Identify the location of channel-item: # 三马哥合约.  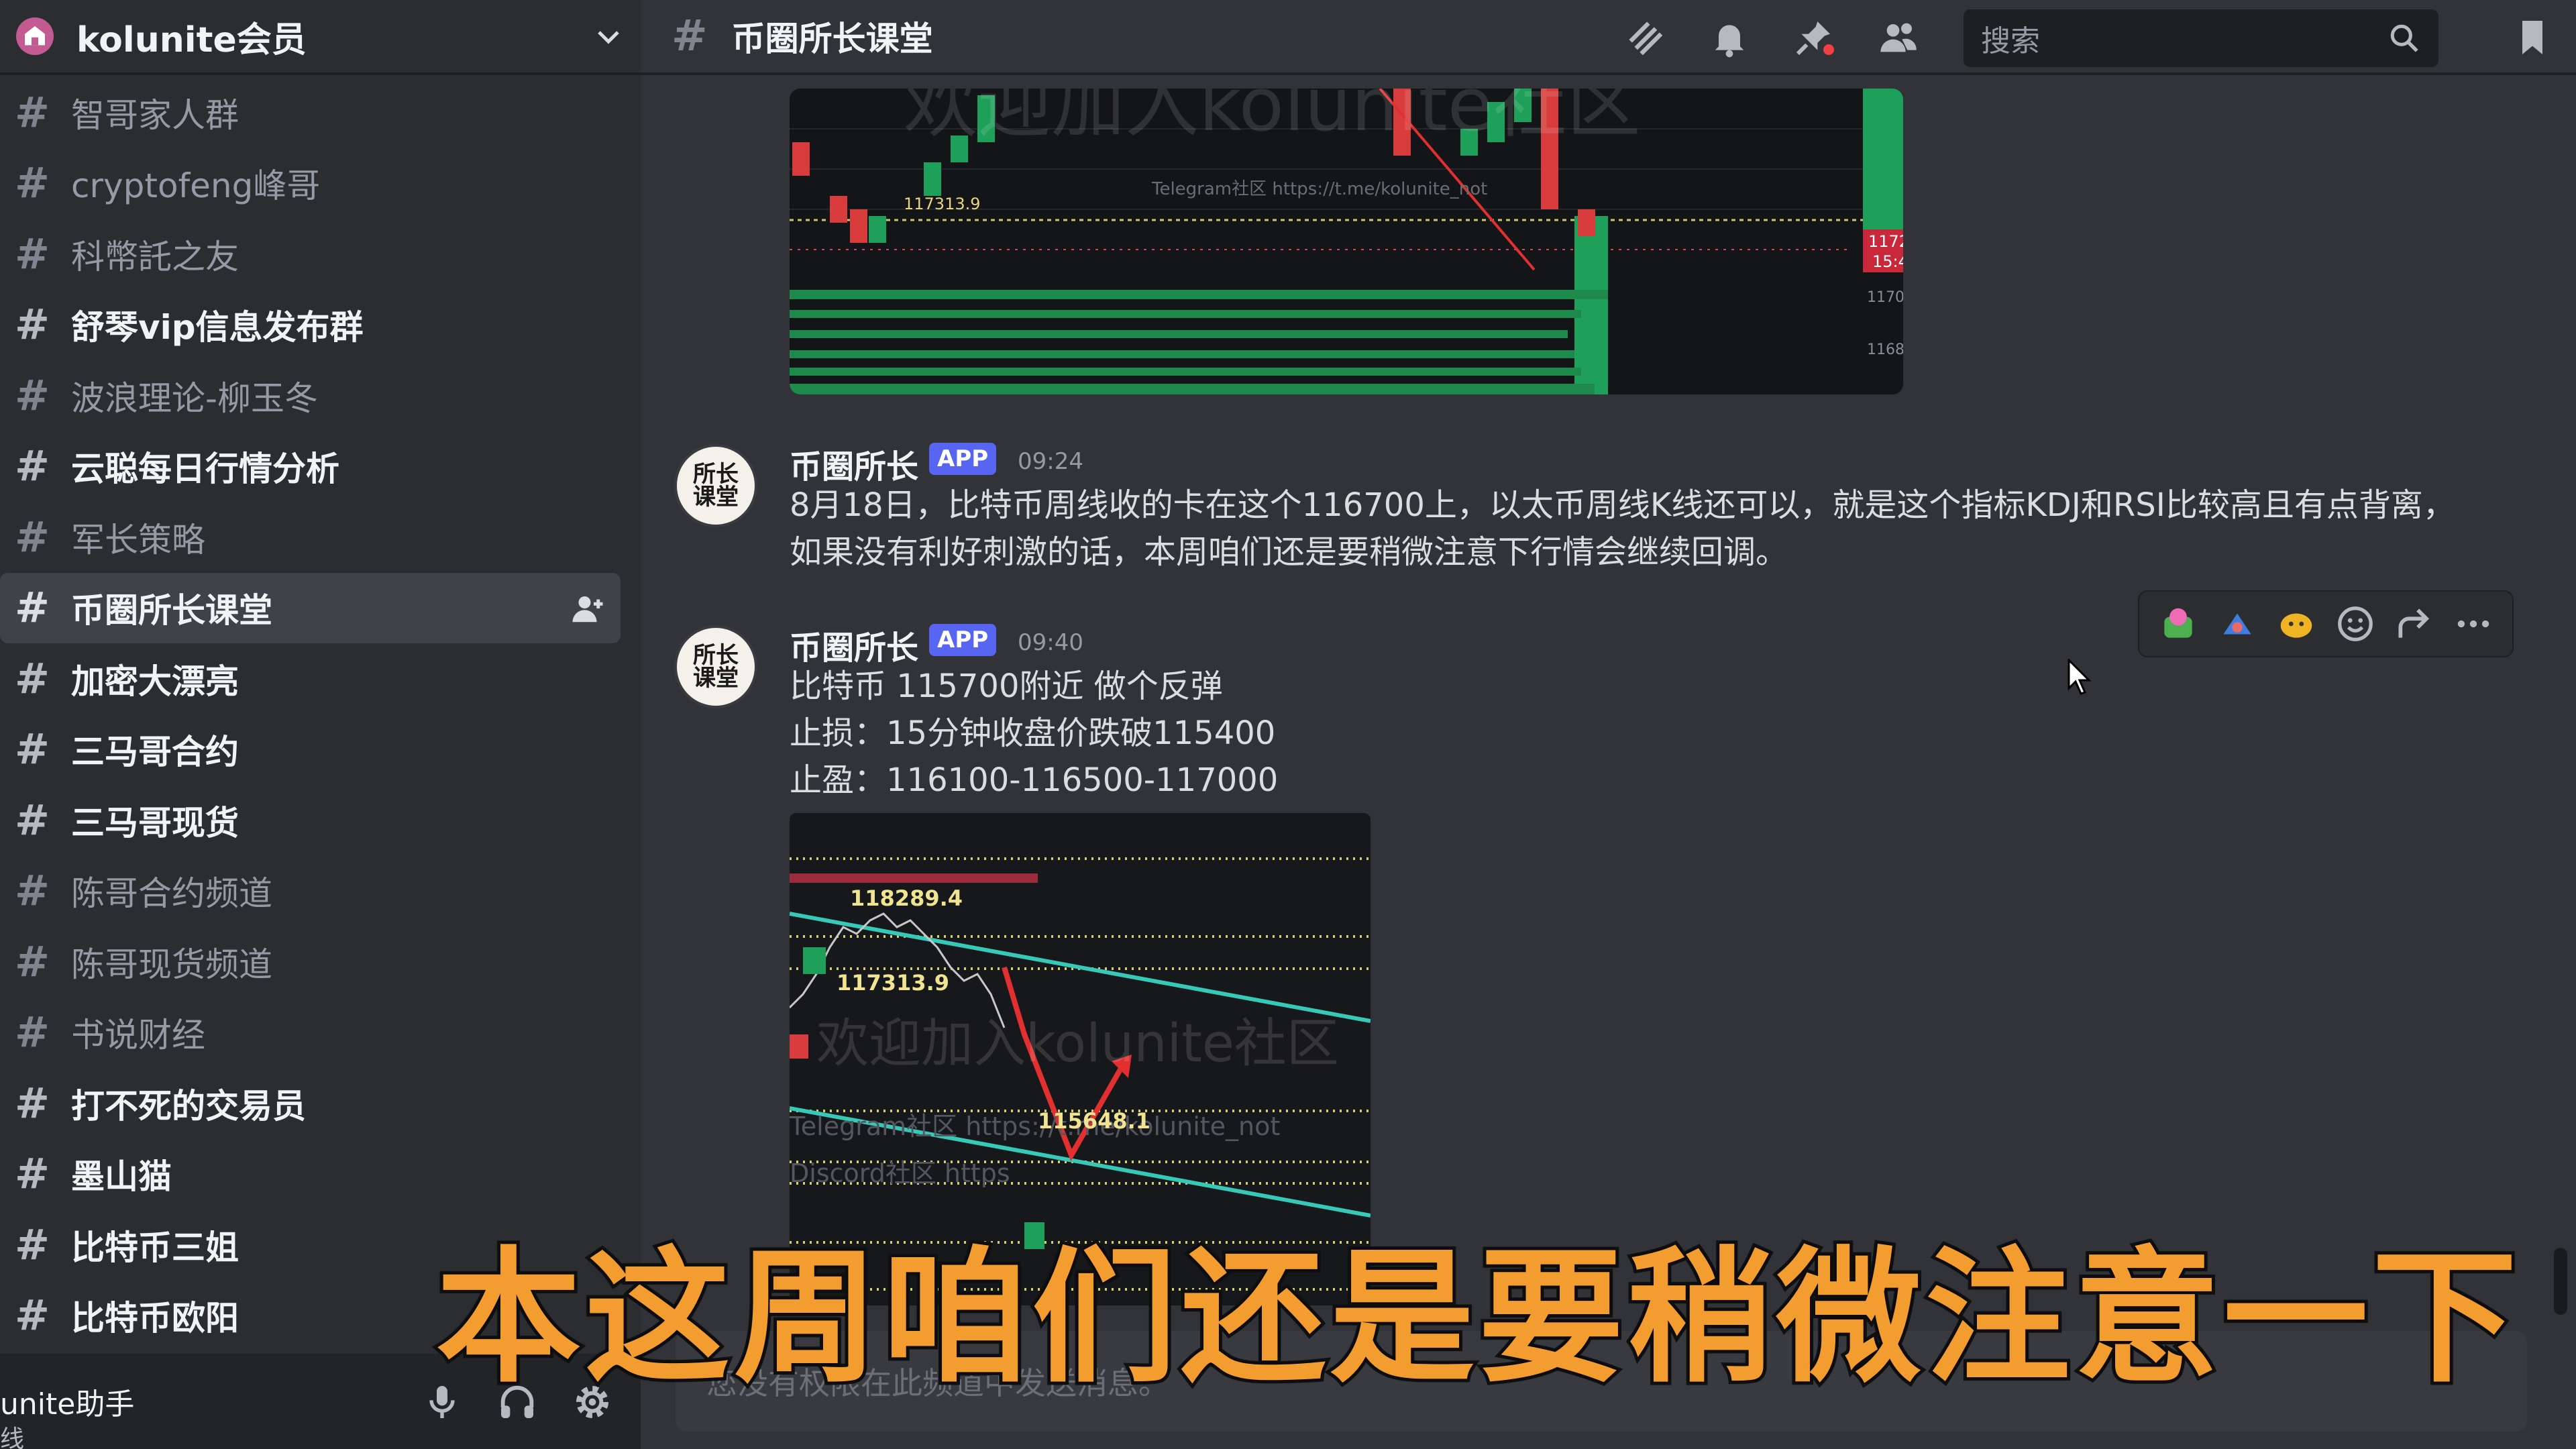
(310, 750).